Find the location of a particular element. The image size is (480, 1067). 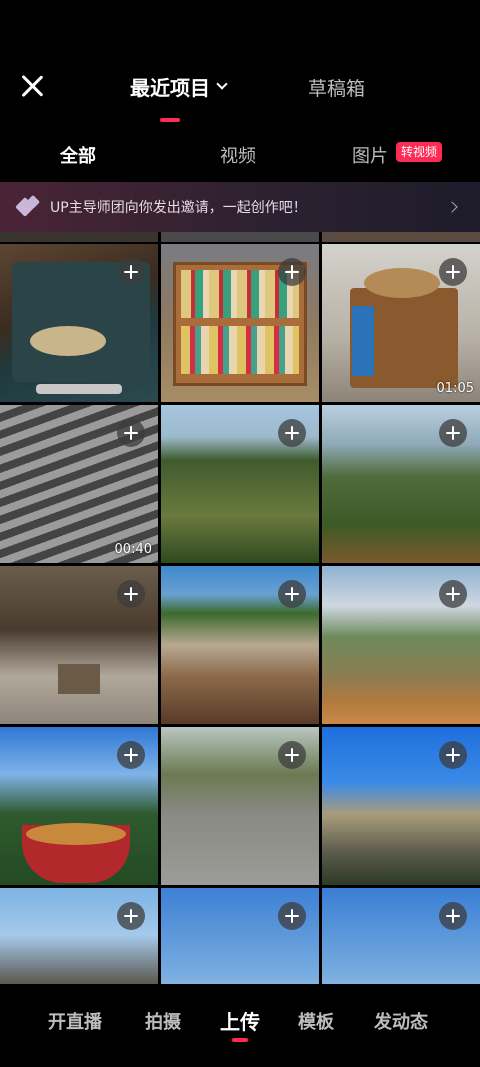

chevron-down-icon is located at coordinates (222, 83).